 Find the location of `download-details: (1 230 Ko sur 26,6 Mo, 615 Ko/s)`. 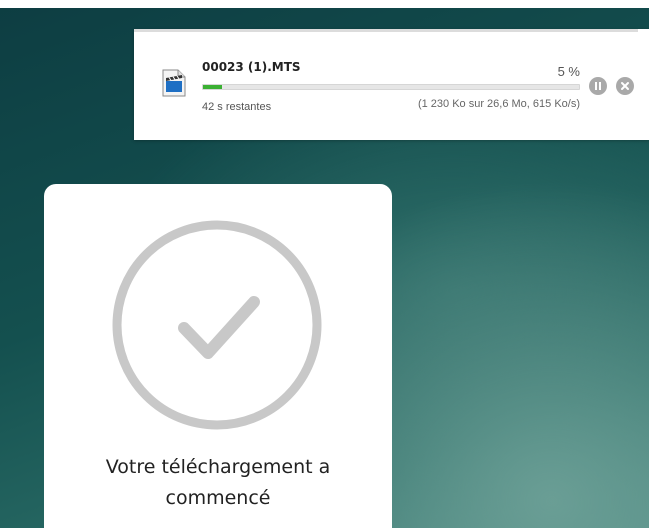

download-details: (1 230 Ko sur 26,6 Mo, 615 Ko/s) is located at coordinates (498, 104).